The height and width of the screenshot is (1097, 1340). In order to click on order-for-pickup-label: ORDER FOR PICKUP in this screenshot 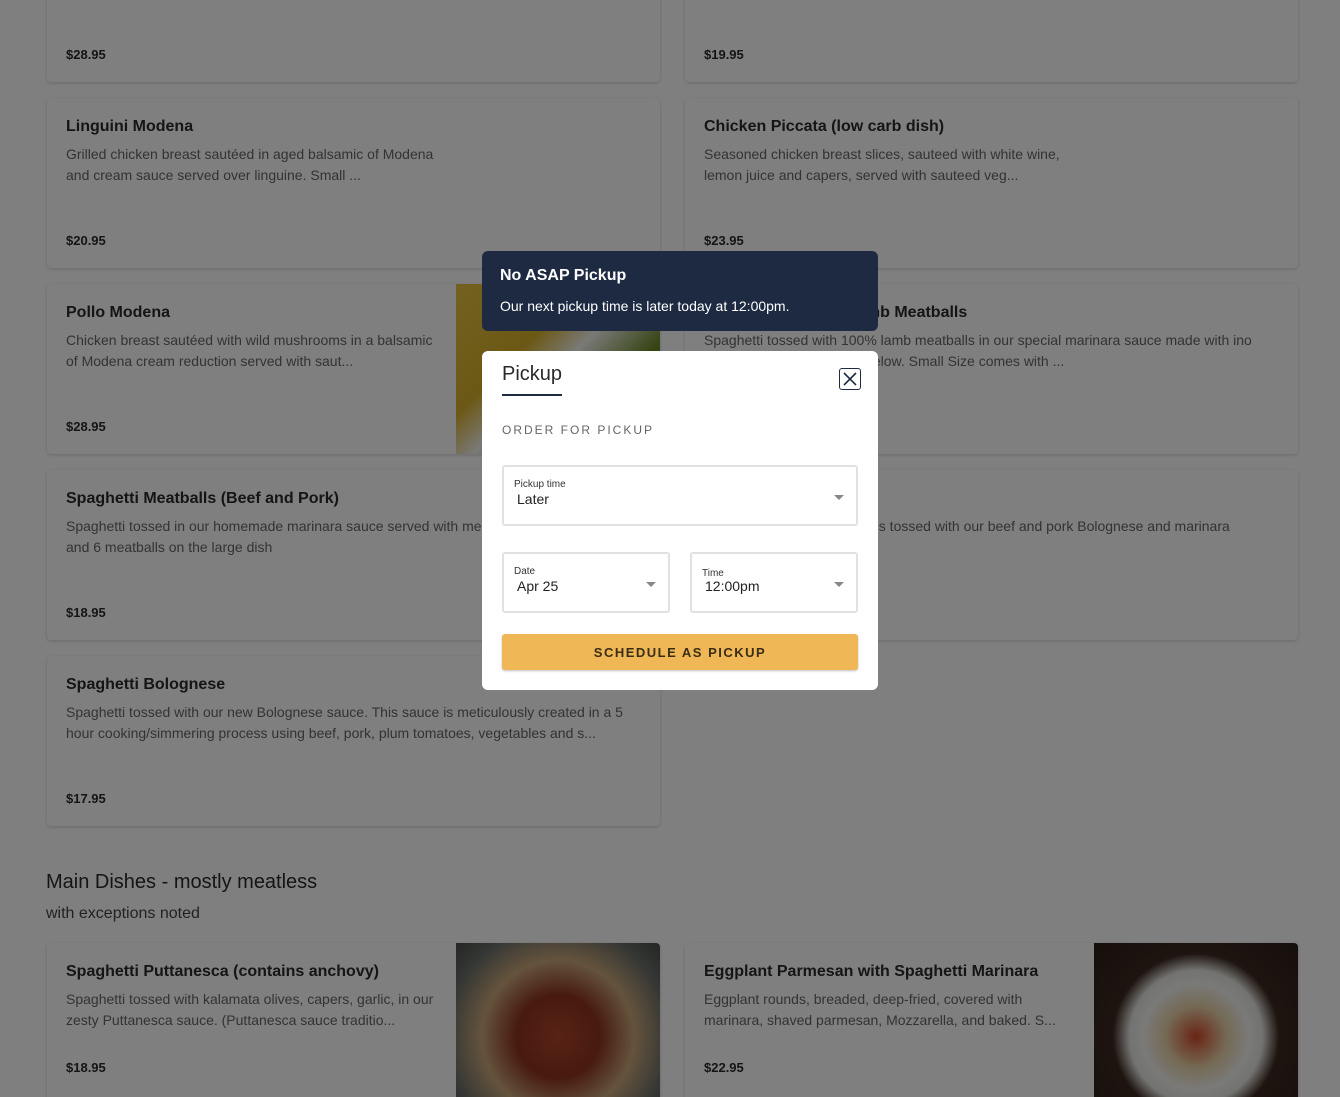, I will do `click(578, 430)`.